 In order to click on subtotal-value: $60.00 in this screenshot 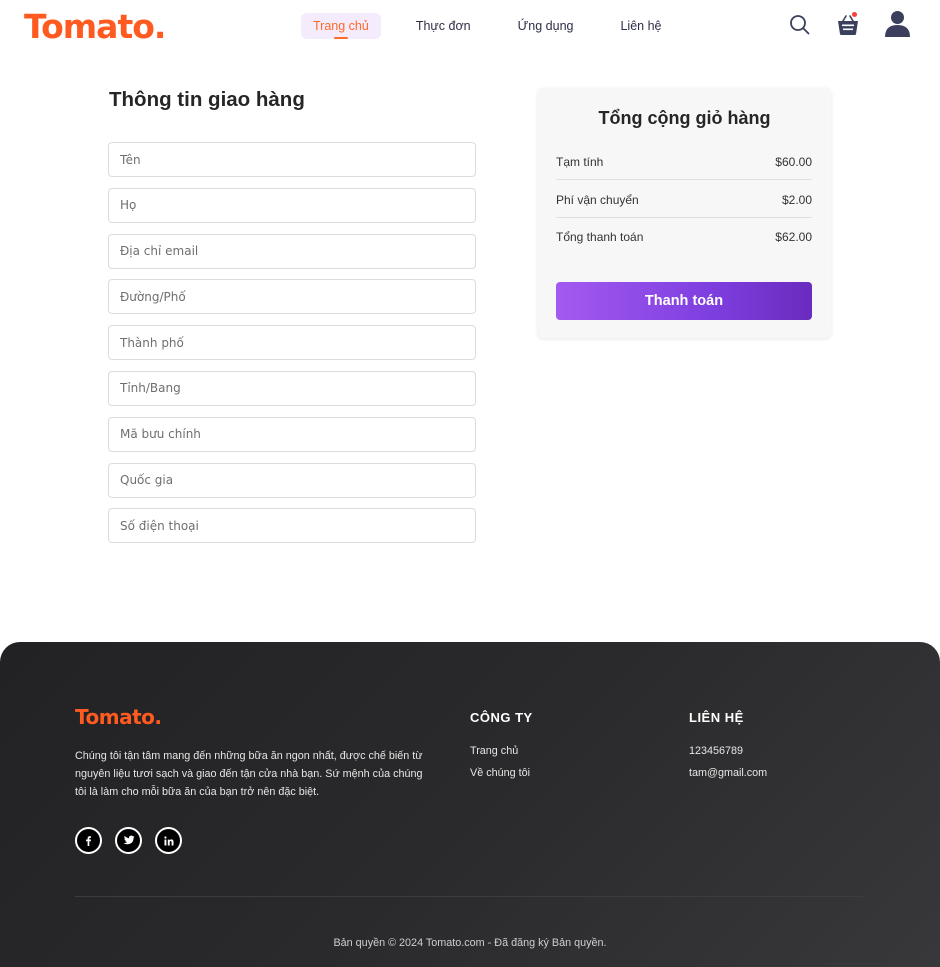, I will do `click(793, 162)`.